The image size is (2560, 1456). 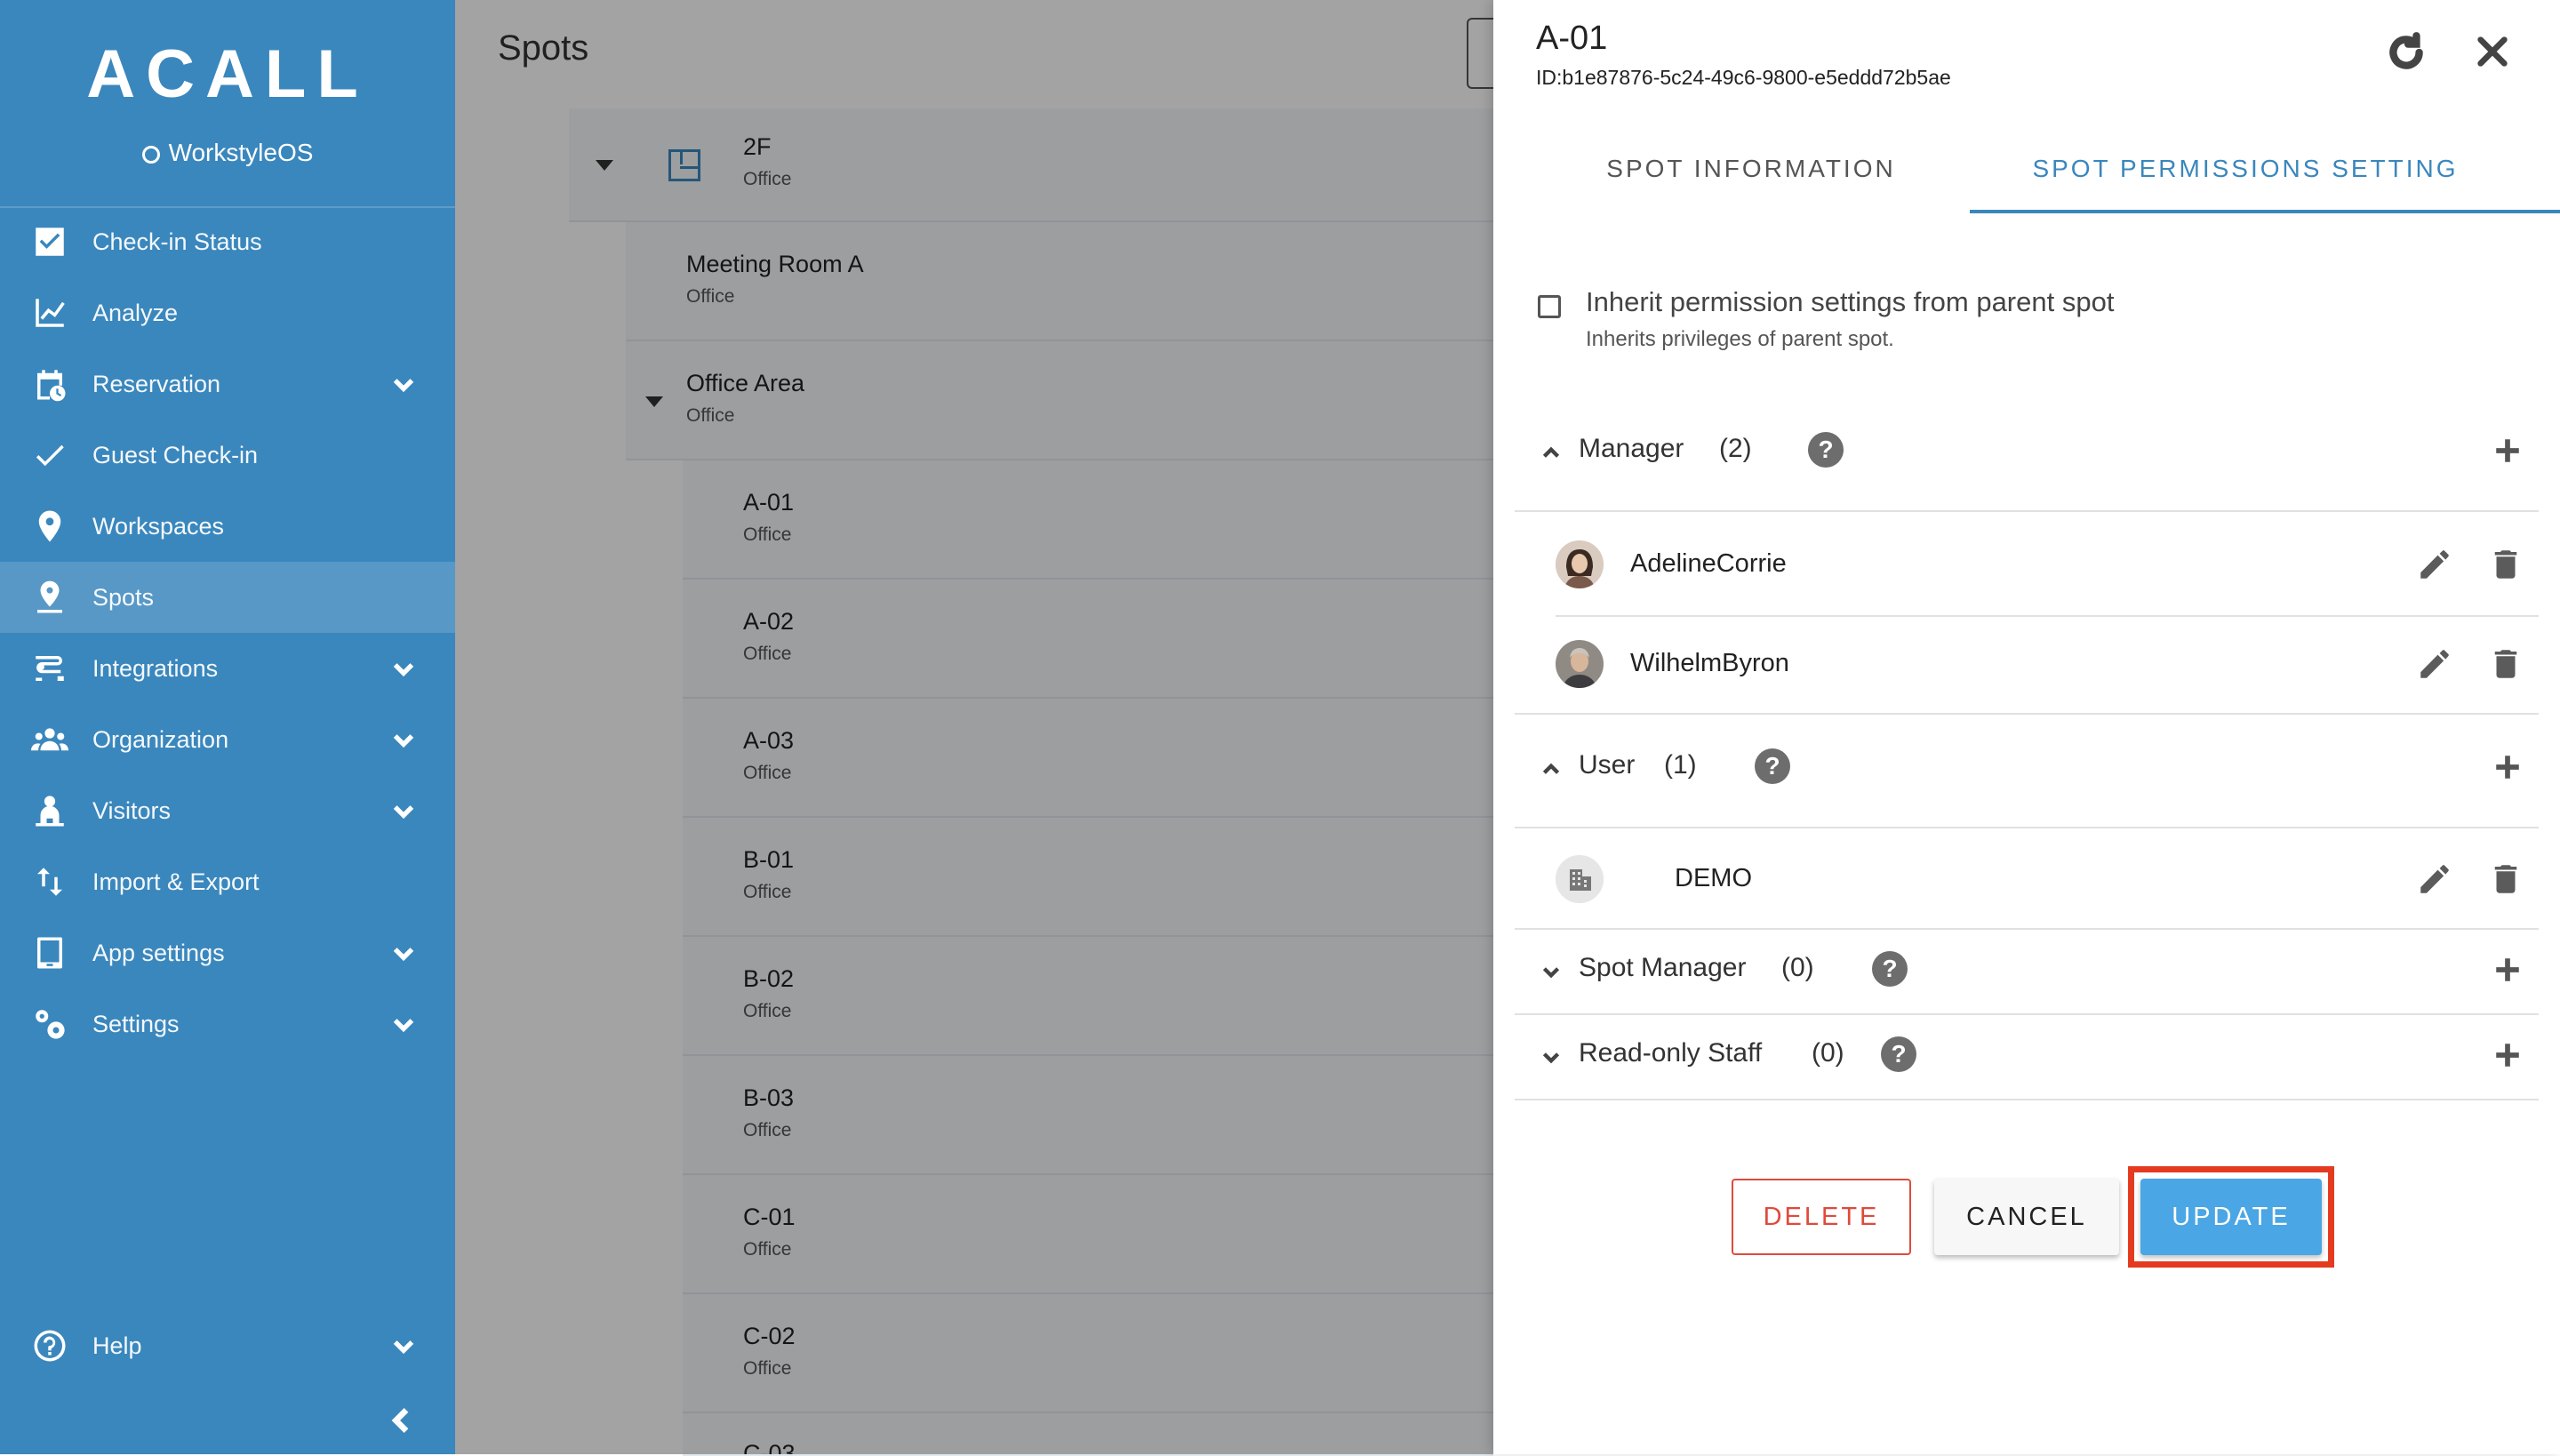 I want to click on calendar-icon, so click(x=49, y=384).